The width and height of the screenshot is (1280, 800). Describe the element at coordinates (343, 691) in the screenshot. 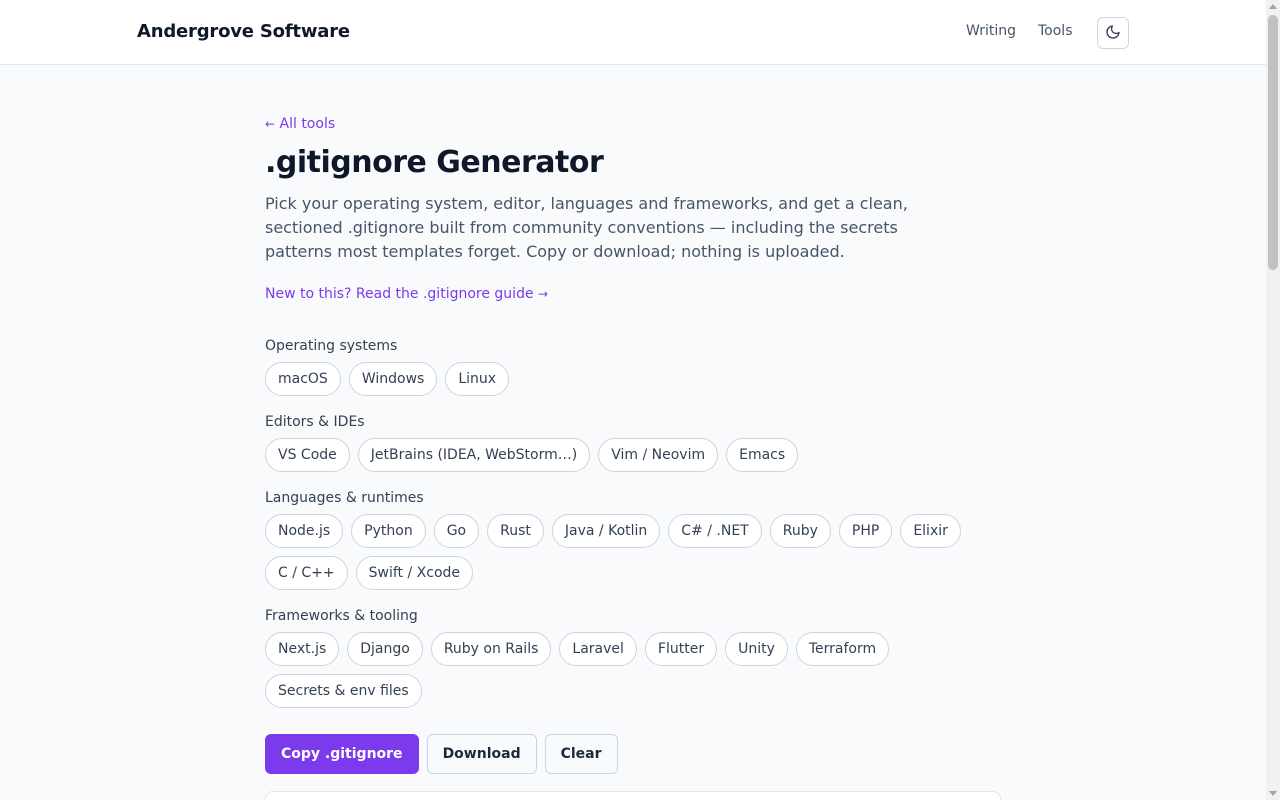

I see `chip-secrets-env: Secrets & env files` at that location.